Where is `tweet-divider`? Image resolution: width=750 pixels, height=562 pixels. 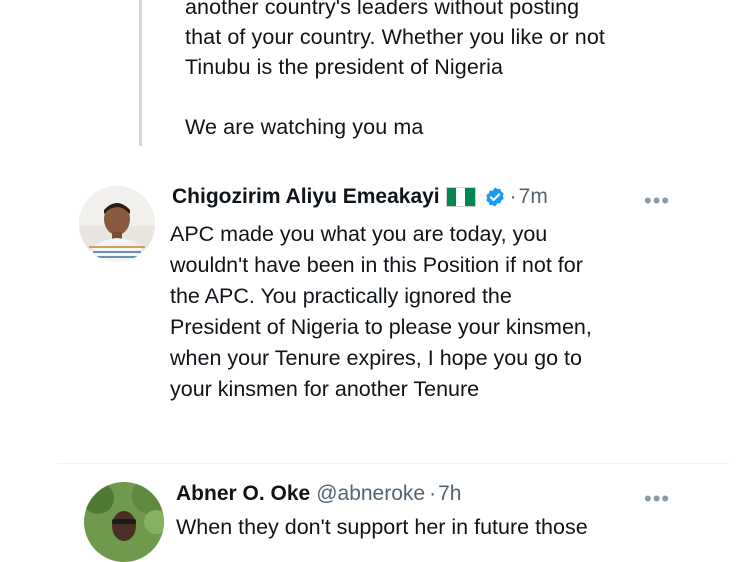 tweet-divider is located at coordinates (394, 463).